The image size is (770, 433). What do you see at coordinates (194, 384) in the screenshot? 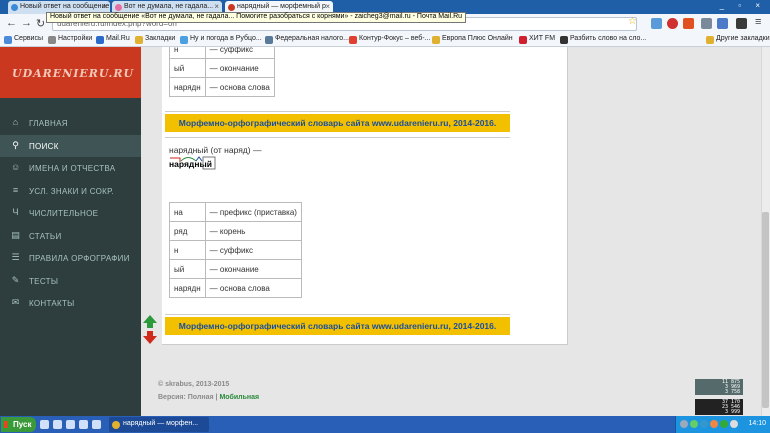
I see `footer-copyright: © skrabus, 2013-2015` at bounding box center [194, 384].